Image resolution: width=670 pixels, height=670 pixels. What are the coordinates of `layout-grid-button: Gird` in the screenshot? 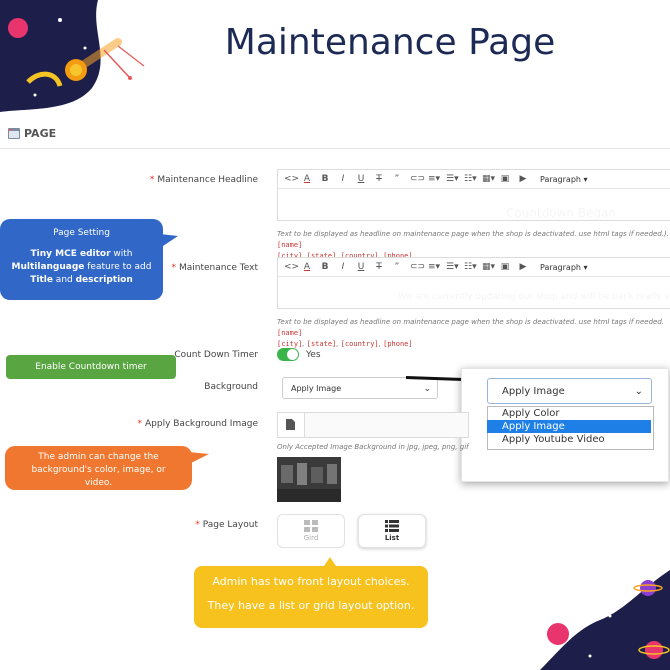 It's located at (311, 531).